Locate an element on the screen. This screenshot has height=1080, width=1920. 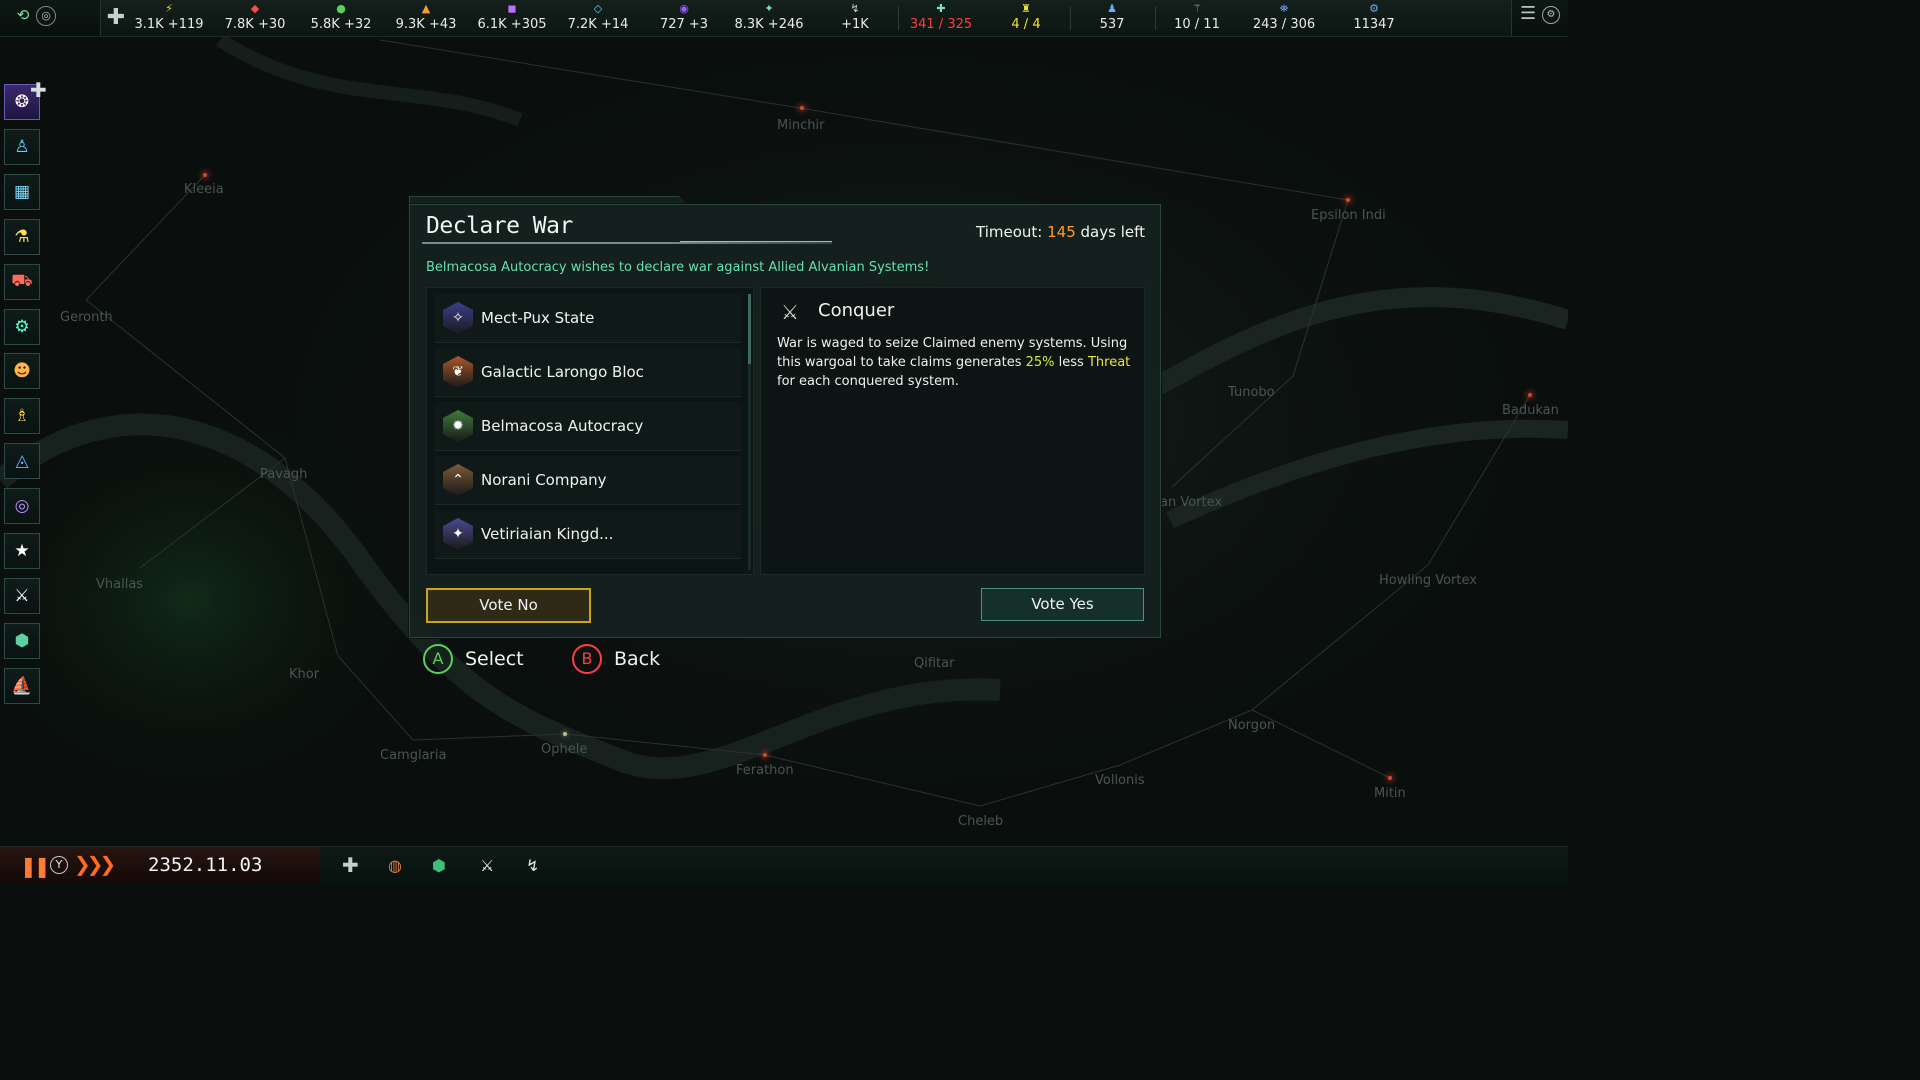
dialog-title: Declare War is located at coordinates (499, 226).